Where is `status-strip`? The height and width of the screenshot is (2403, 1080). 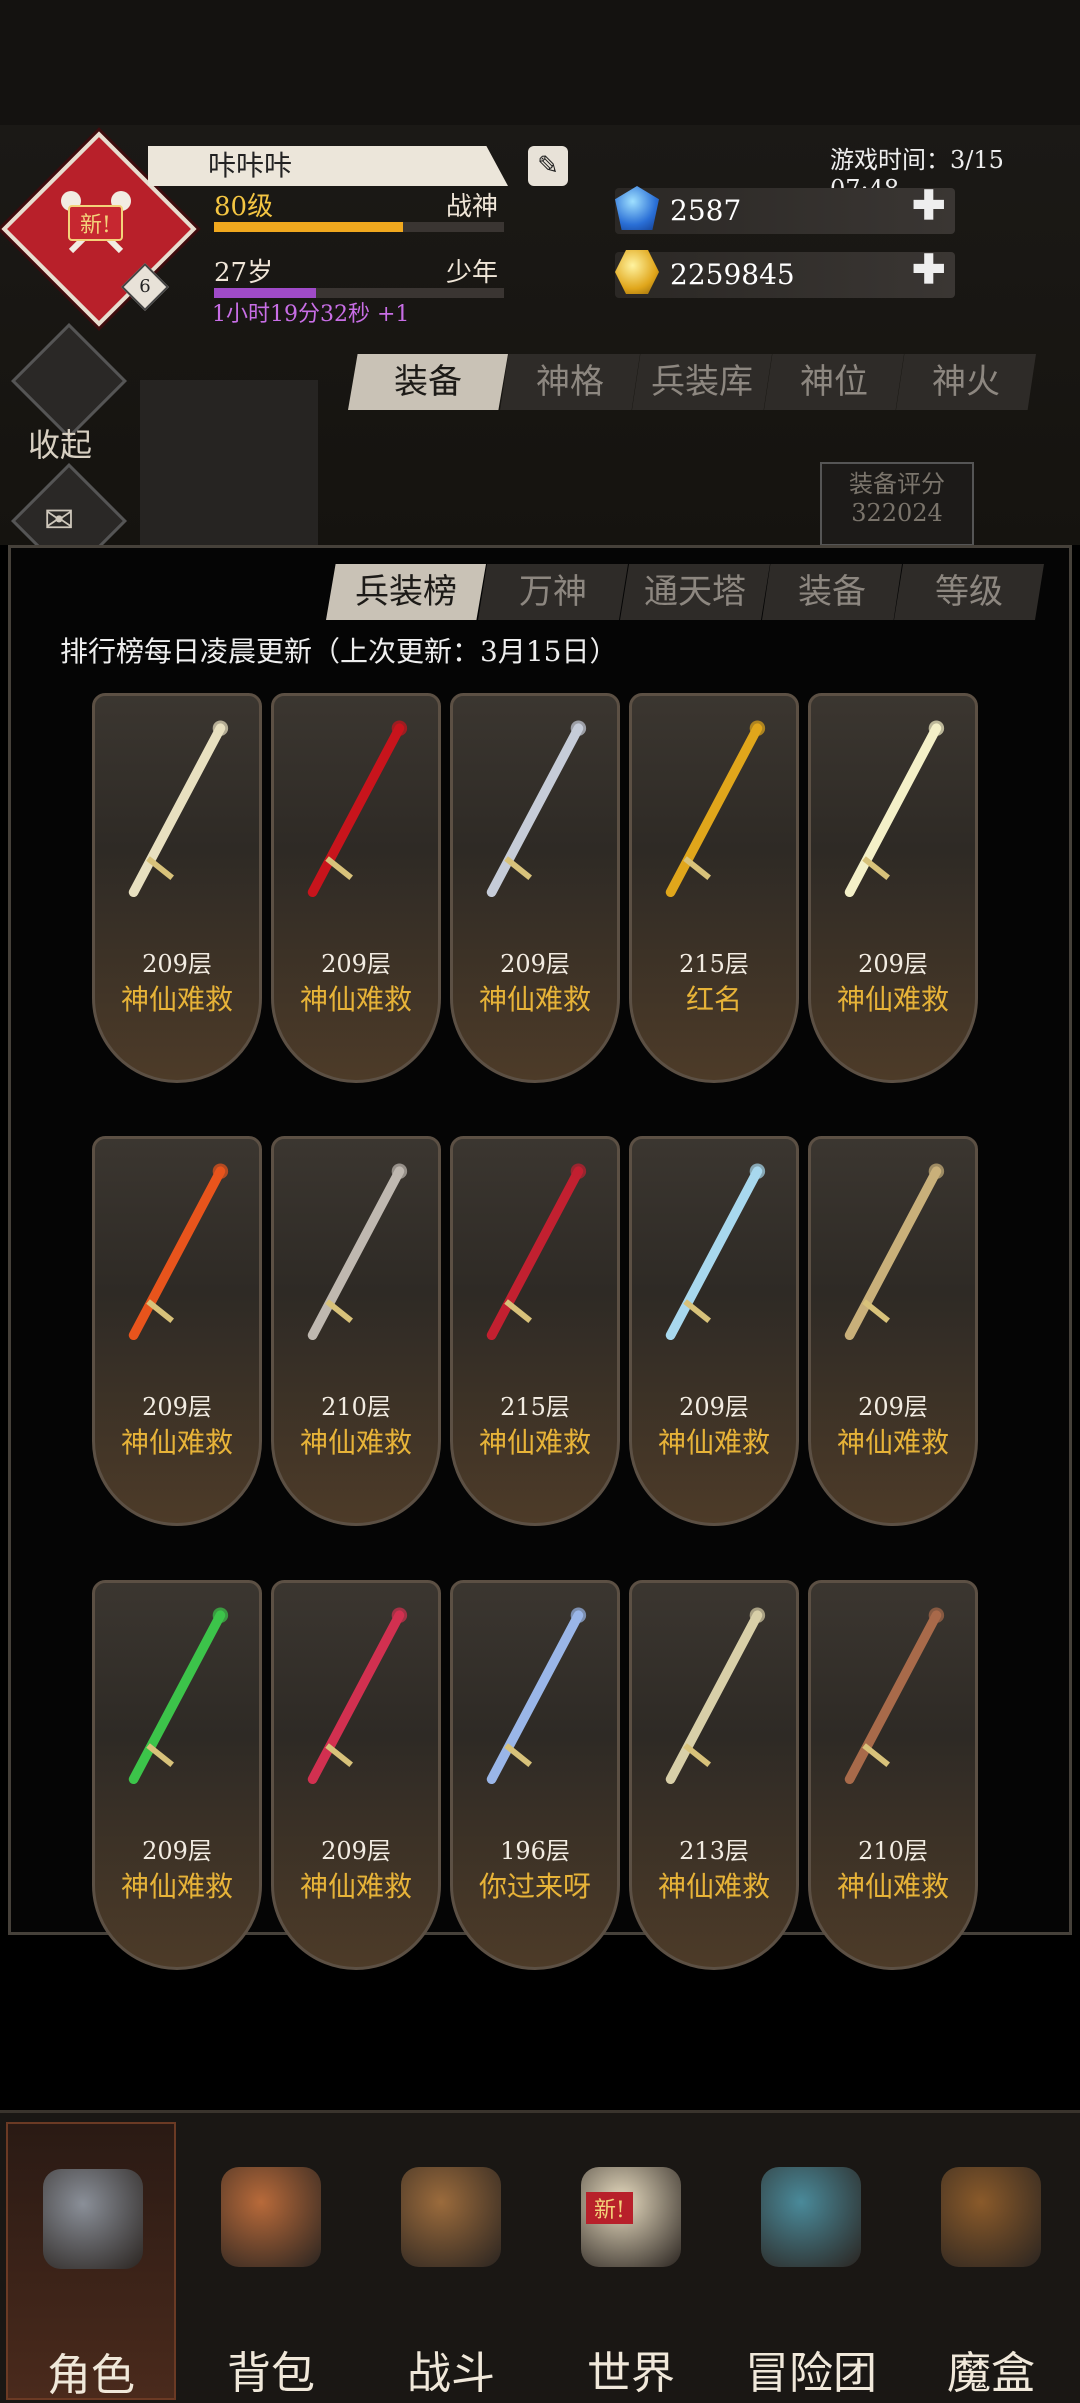
status-strip is located at coordinates (540, 62).